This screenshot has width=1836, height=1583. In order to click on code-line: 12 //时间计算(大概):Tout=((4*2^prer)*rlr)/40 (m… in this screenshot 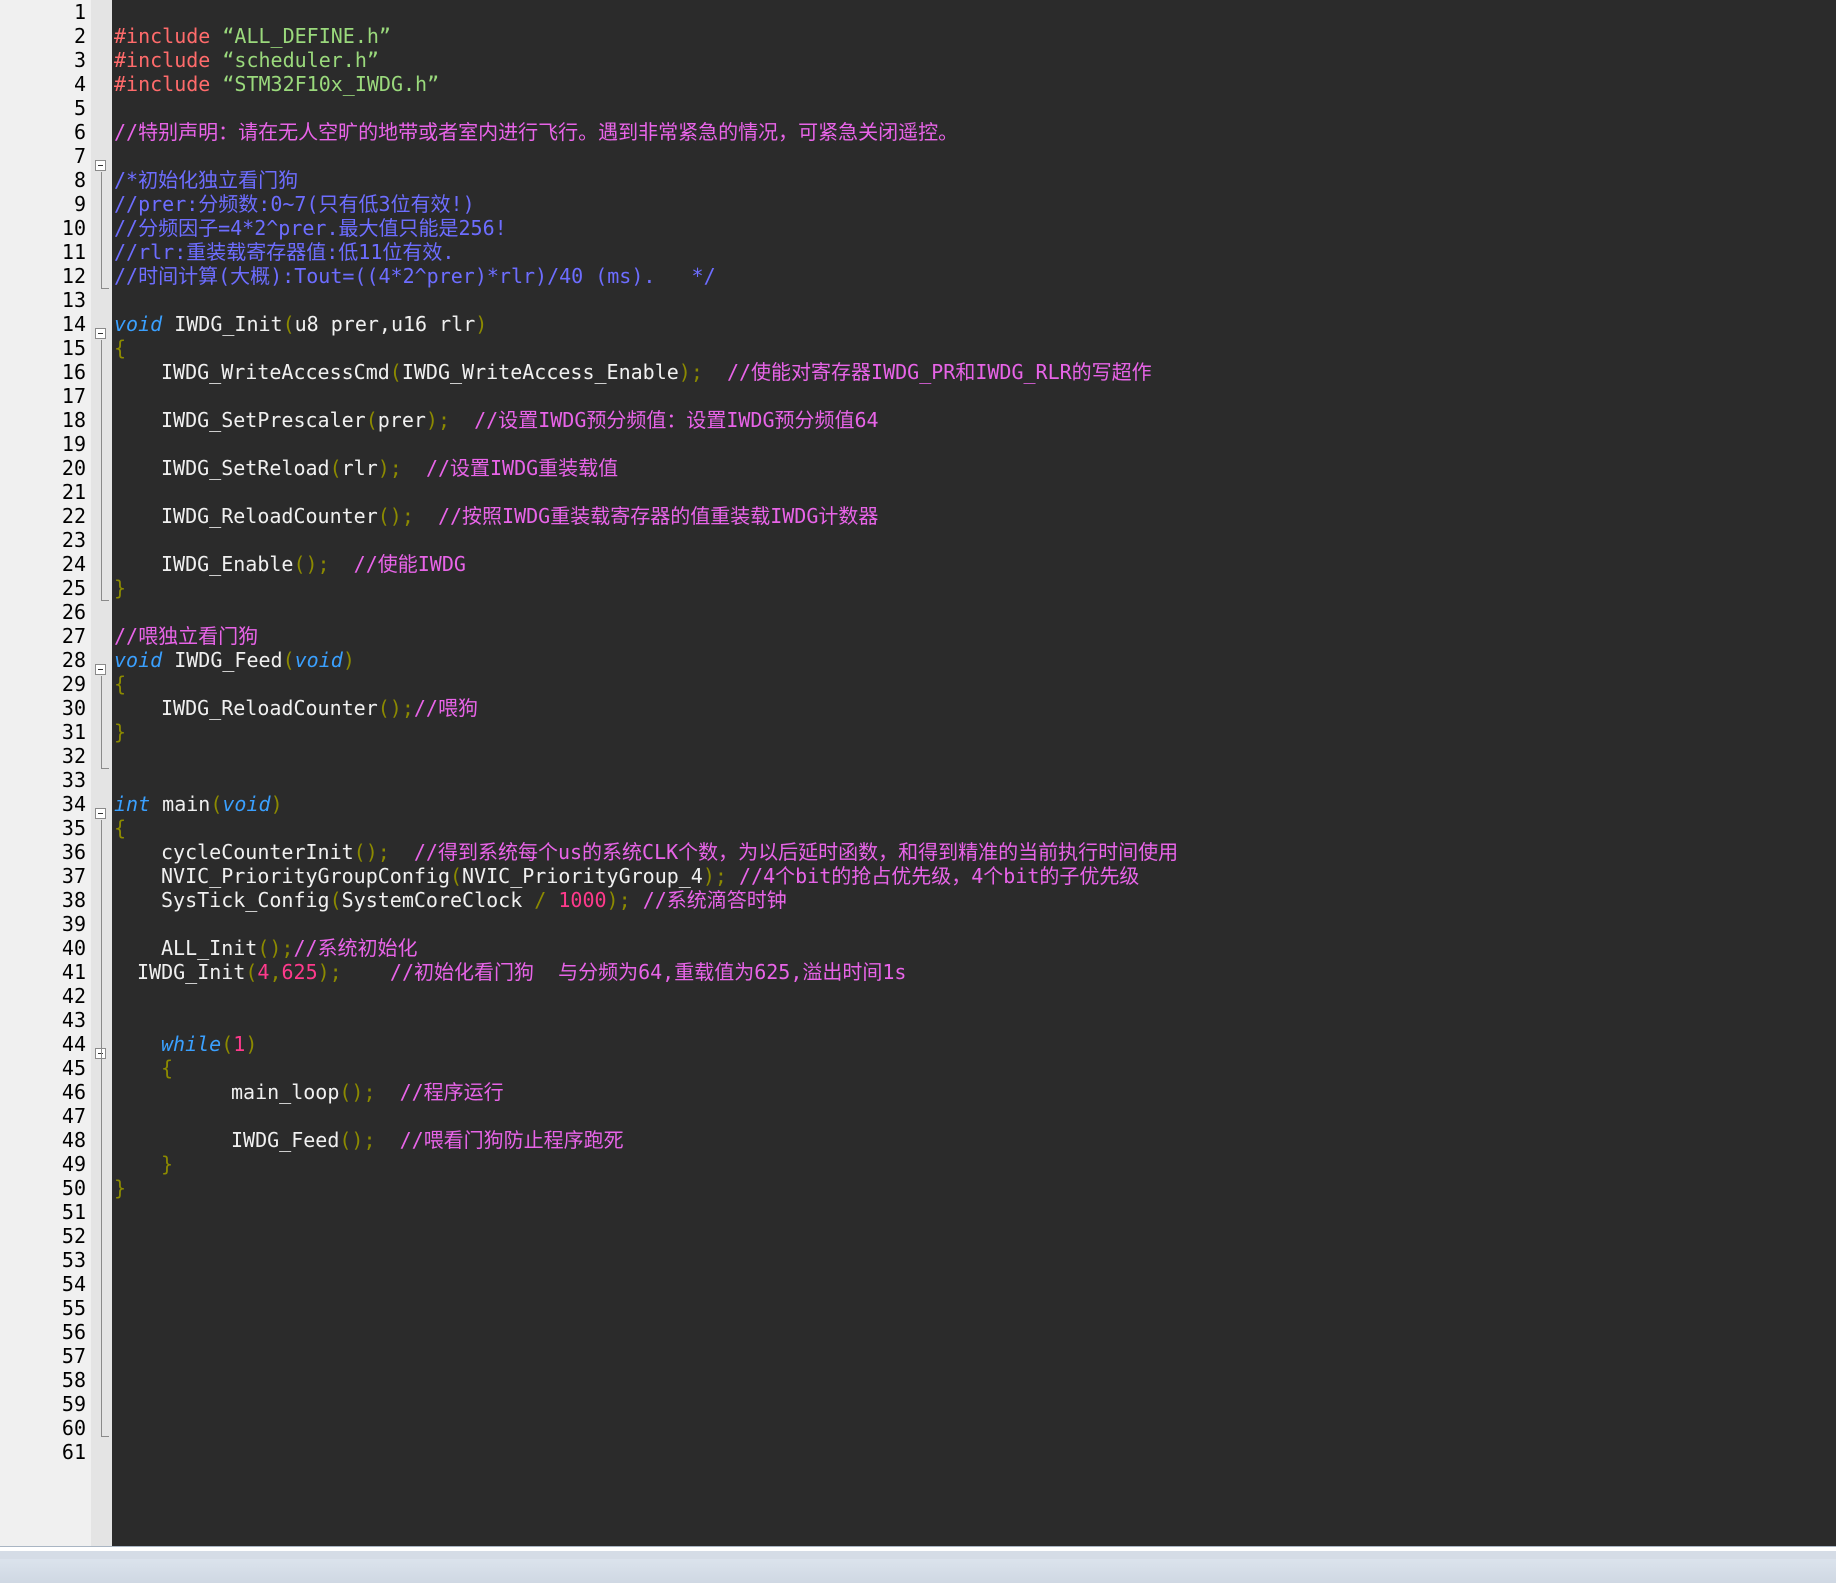, I will do `click(918, 276)`.